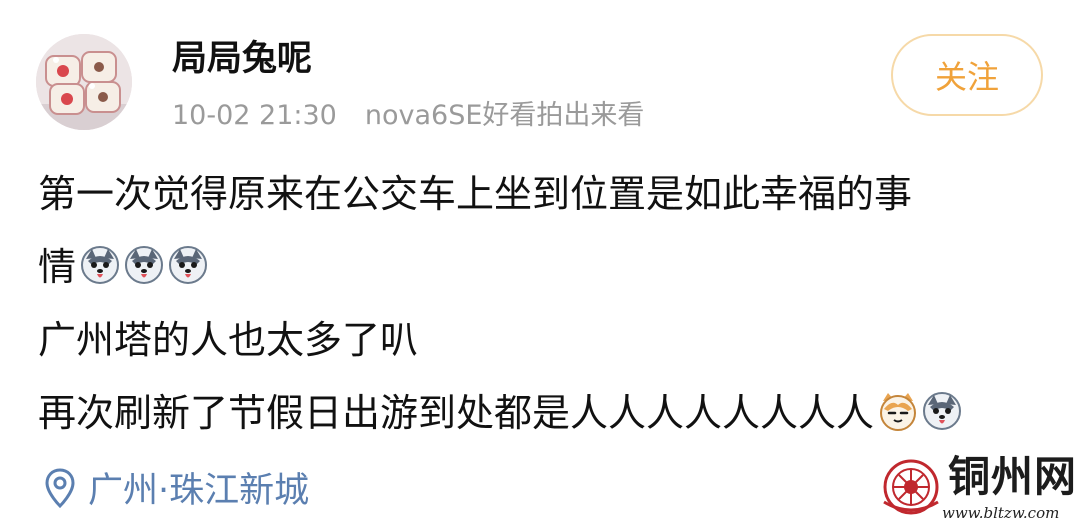 This screenshot has width=1080, height=527. Describe the element at coordinates (475, 194) in the screenshot. I see `post-text-line-1: 第一次觉得原来在公交车上坐到位置是如此幸福的事` at that location.